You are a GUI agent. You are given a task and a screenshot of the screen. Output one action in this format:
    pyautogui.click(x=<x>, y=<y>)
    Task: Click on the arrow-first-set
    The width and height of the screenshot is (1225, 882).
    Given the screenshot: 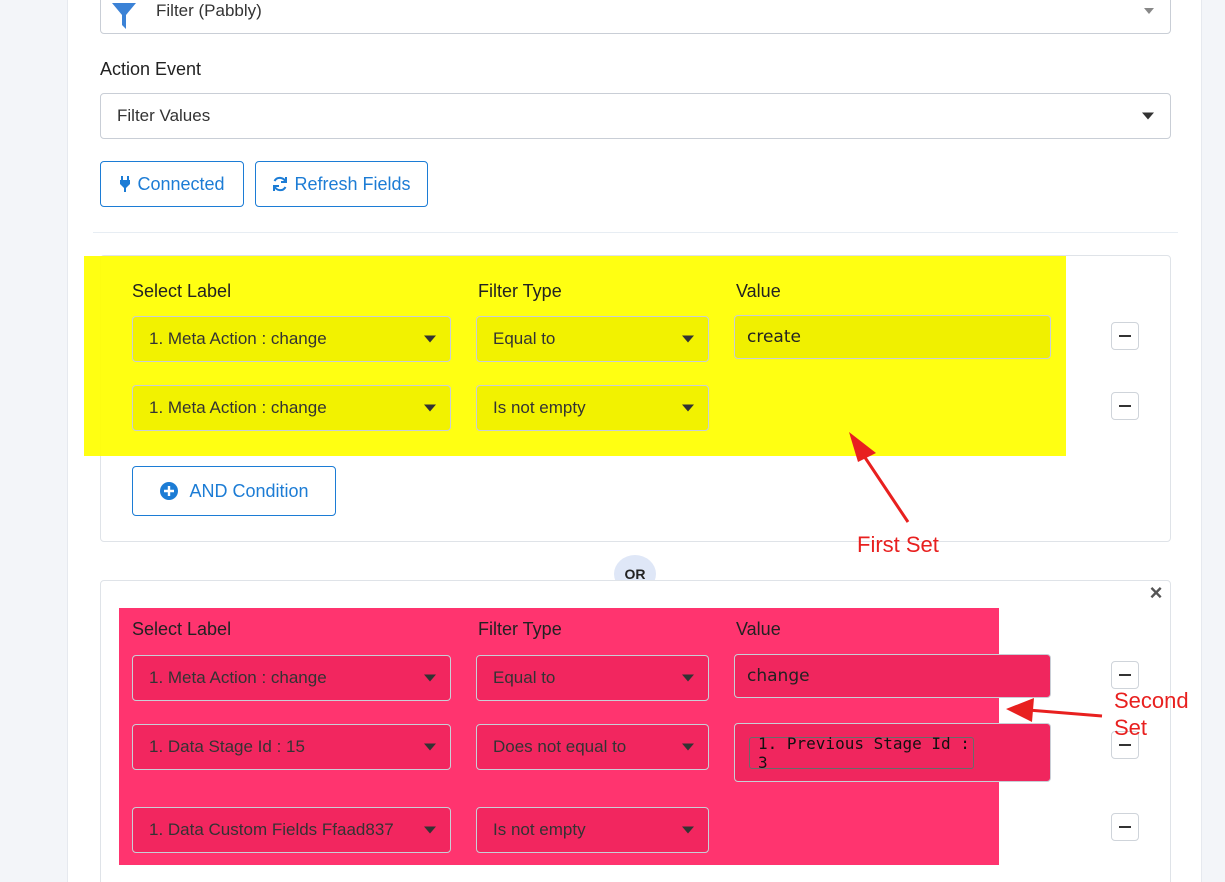 What is the action you would take?
    pyautogui.click(x=879, y=477)
    